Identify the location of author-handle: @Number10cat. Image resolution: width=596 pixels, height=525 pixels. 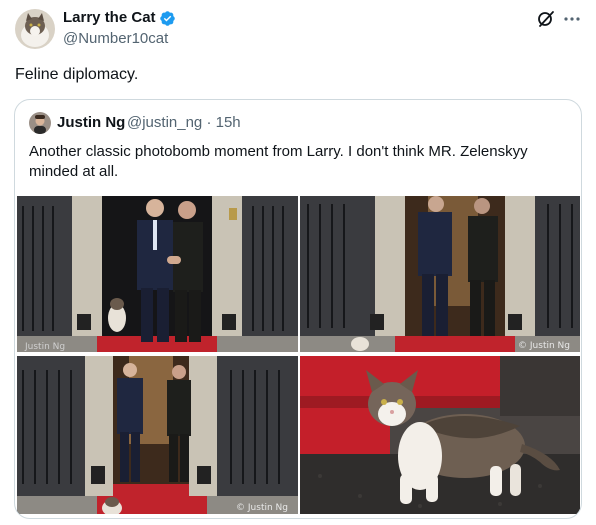
(115, 39).